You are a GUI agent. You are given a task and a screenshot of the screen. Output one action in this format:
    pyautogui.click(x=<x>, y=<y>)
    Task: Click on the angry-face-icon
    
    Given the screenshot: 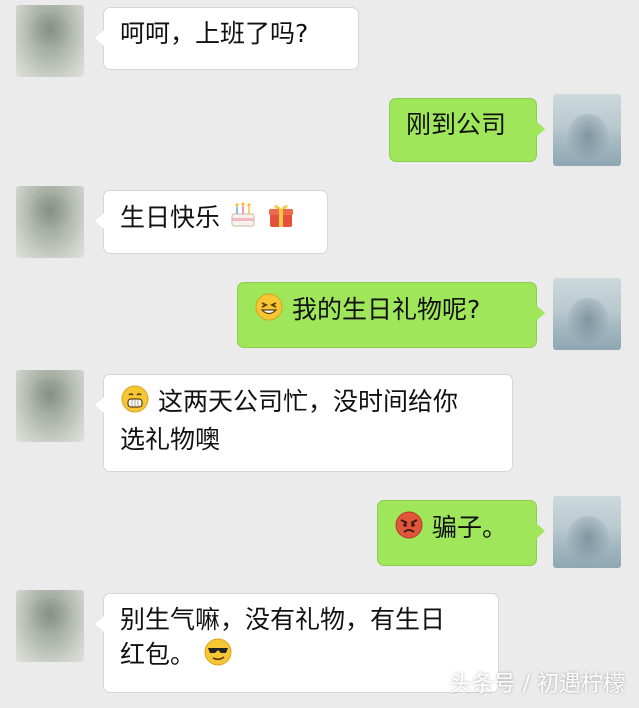 What is the action you would take?
    pyautogui.click(x=409, y=529)
    